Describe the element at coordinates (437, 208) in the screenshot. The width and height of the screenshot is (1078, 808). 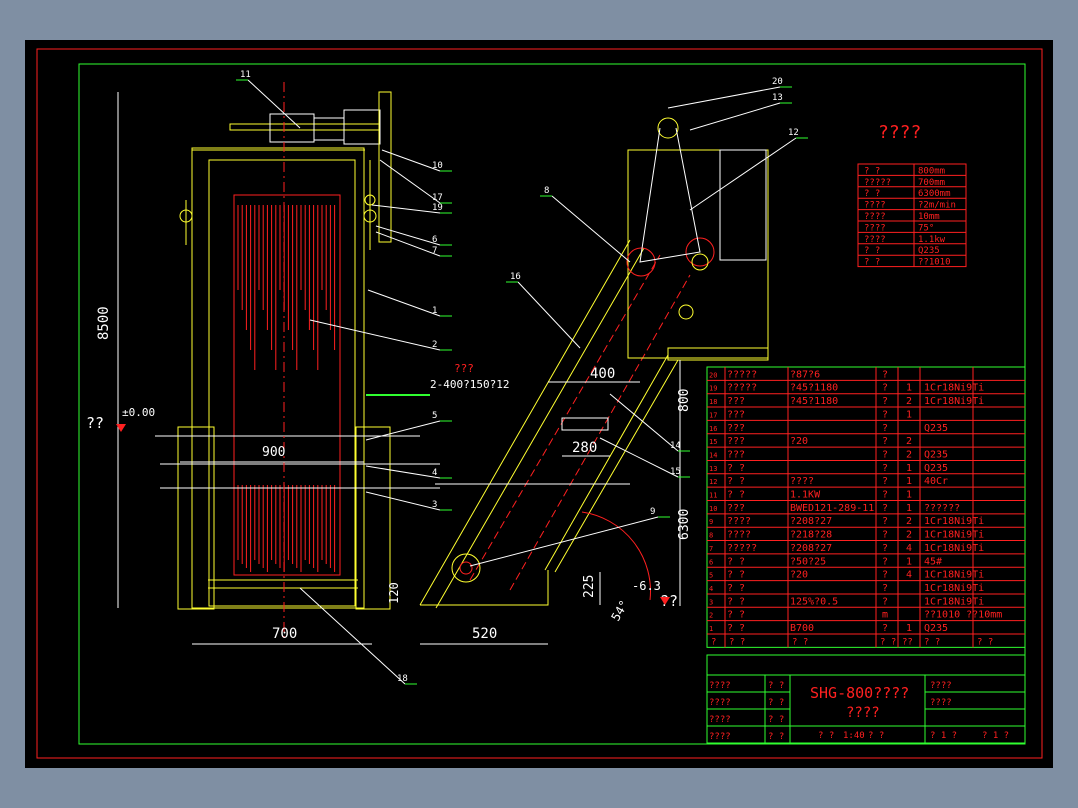
I see `balloon-19: 19` at that location.